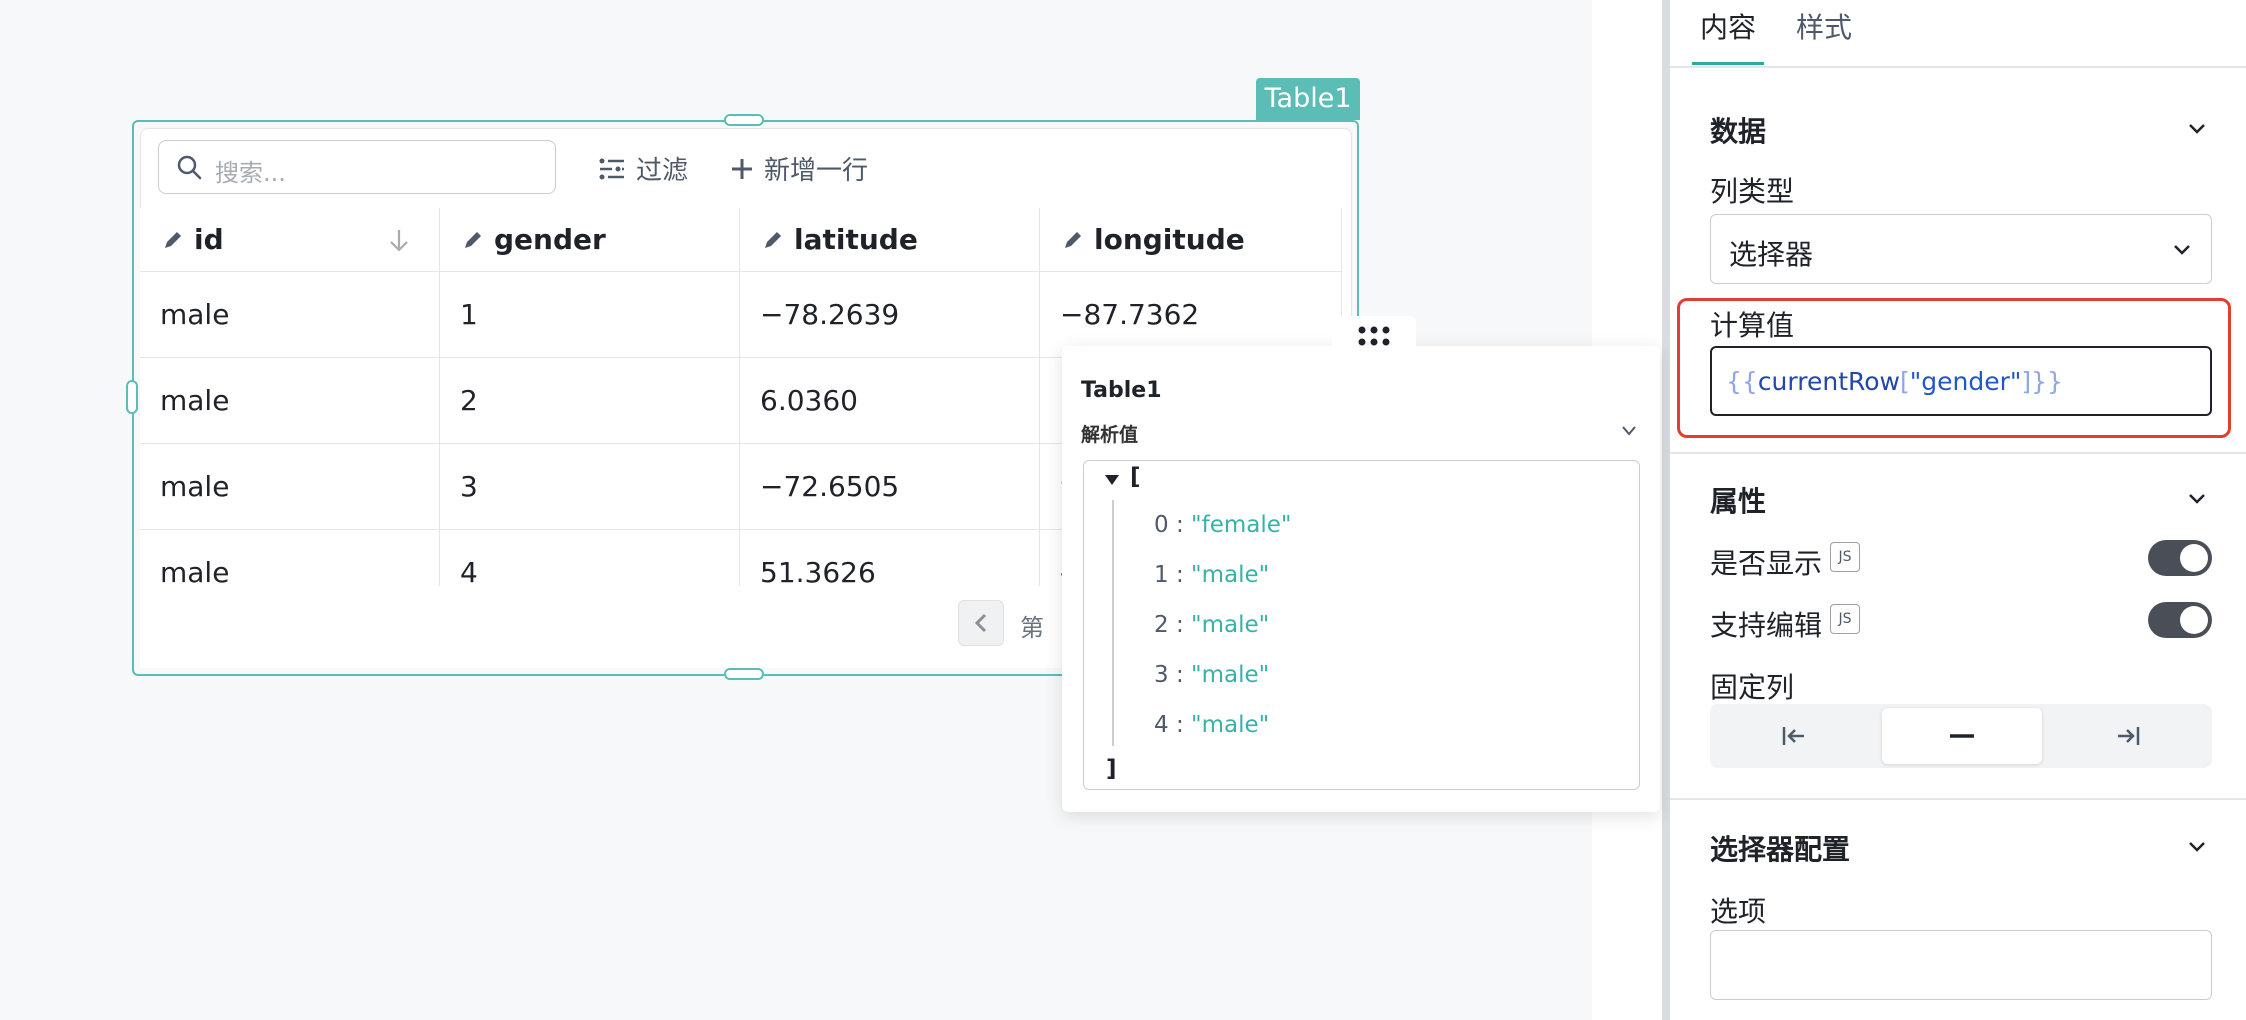  Describe the element at coordinates (1738, 911) in the screenshot. I see `options-label: 选项` at that location.